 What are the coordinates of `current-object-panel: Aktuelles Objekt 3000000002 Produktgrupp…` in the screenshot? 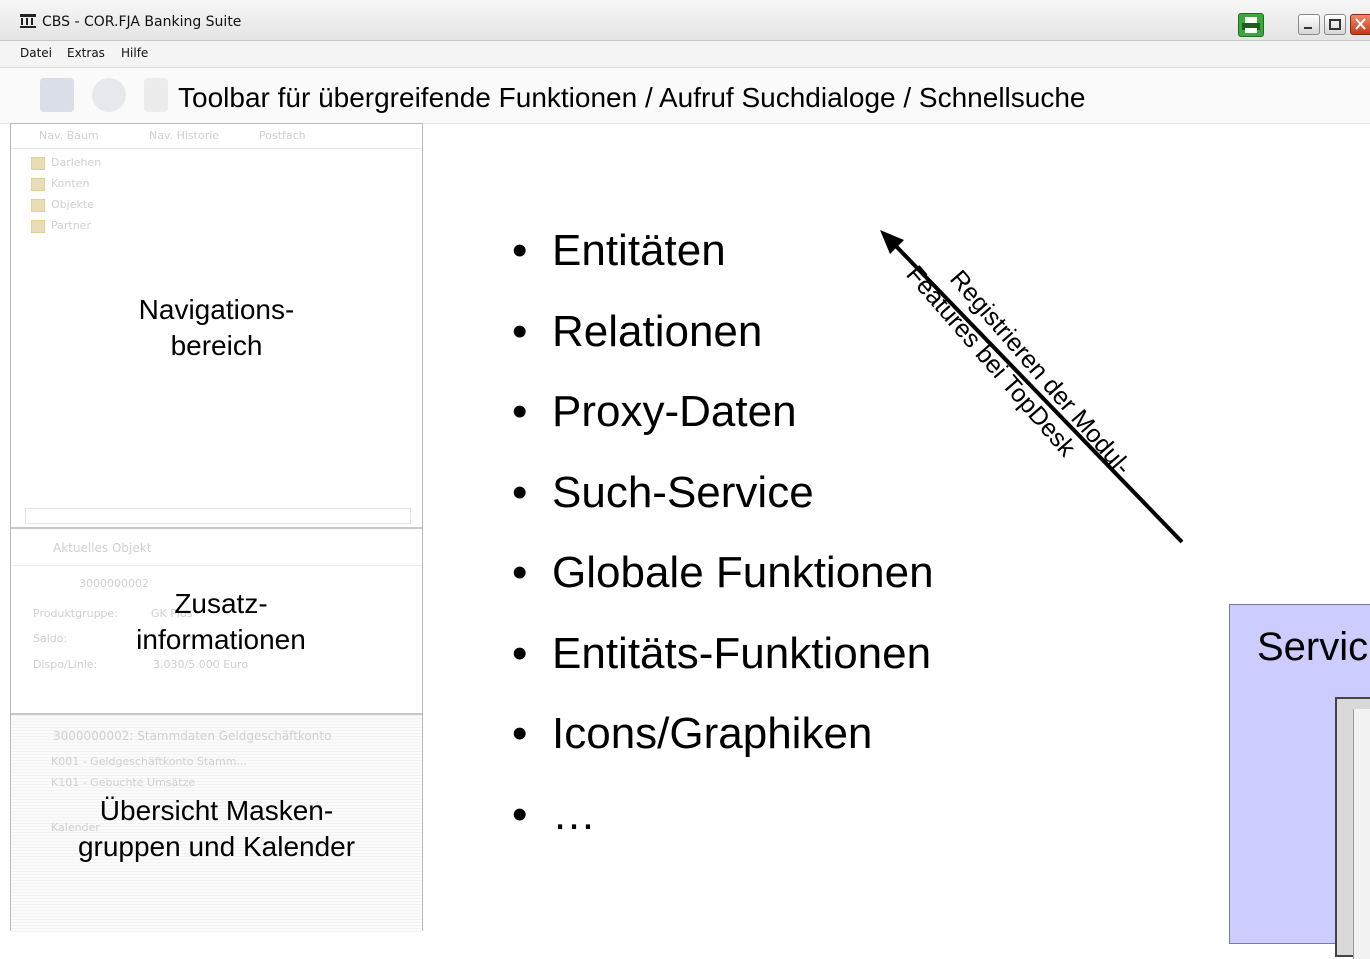 It's located at (216, 622).